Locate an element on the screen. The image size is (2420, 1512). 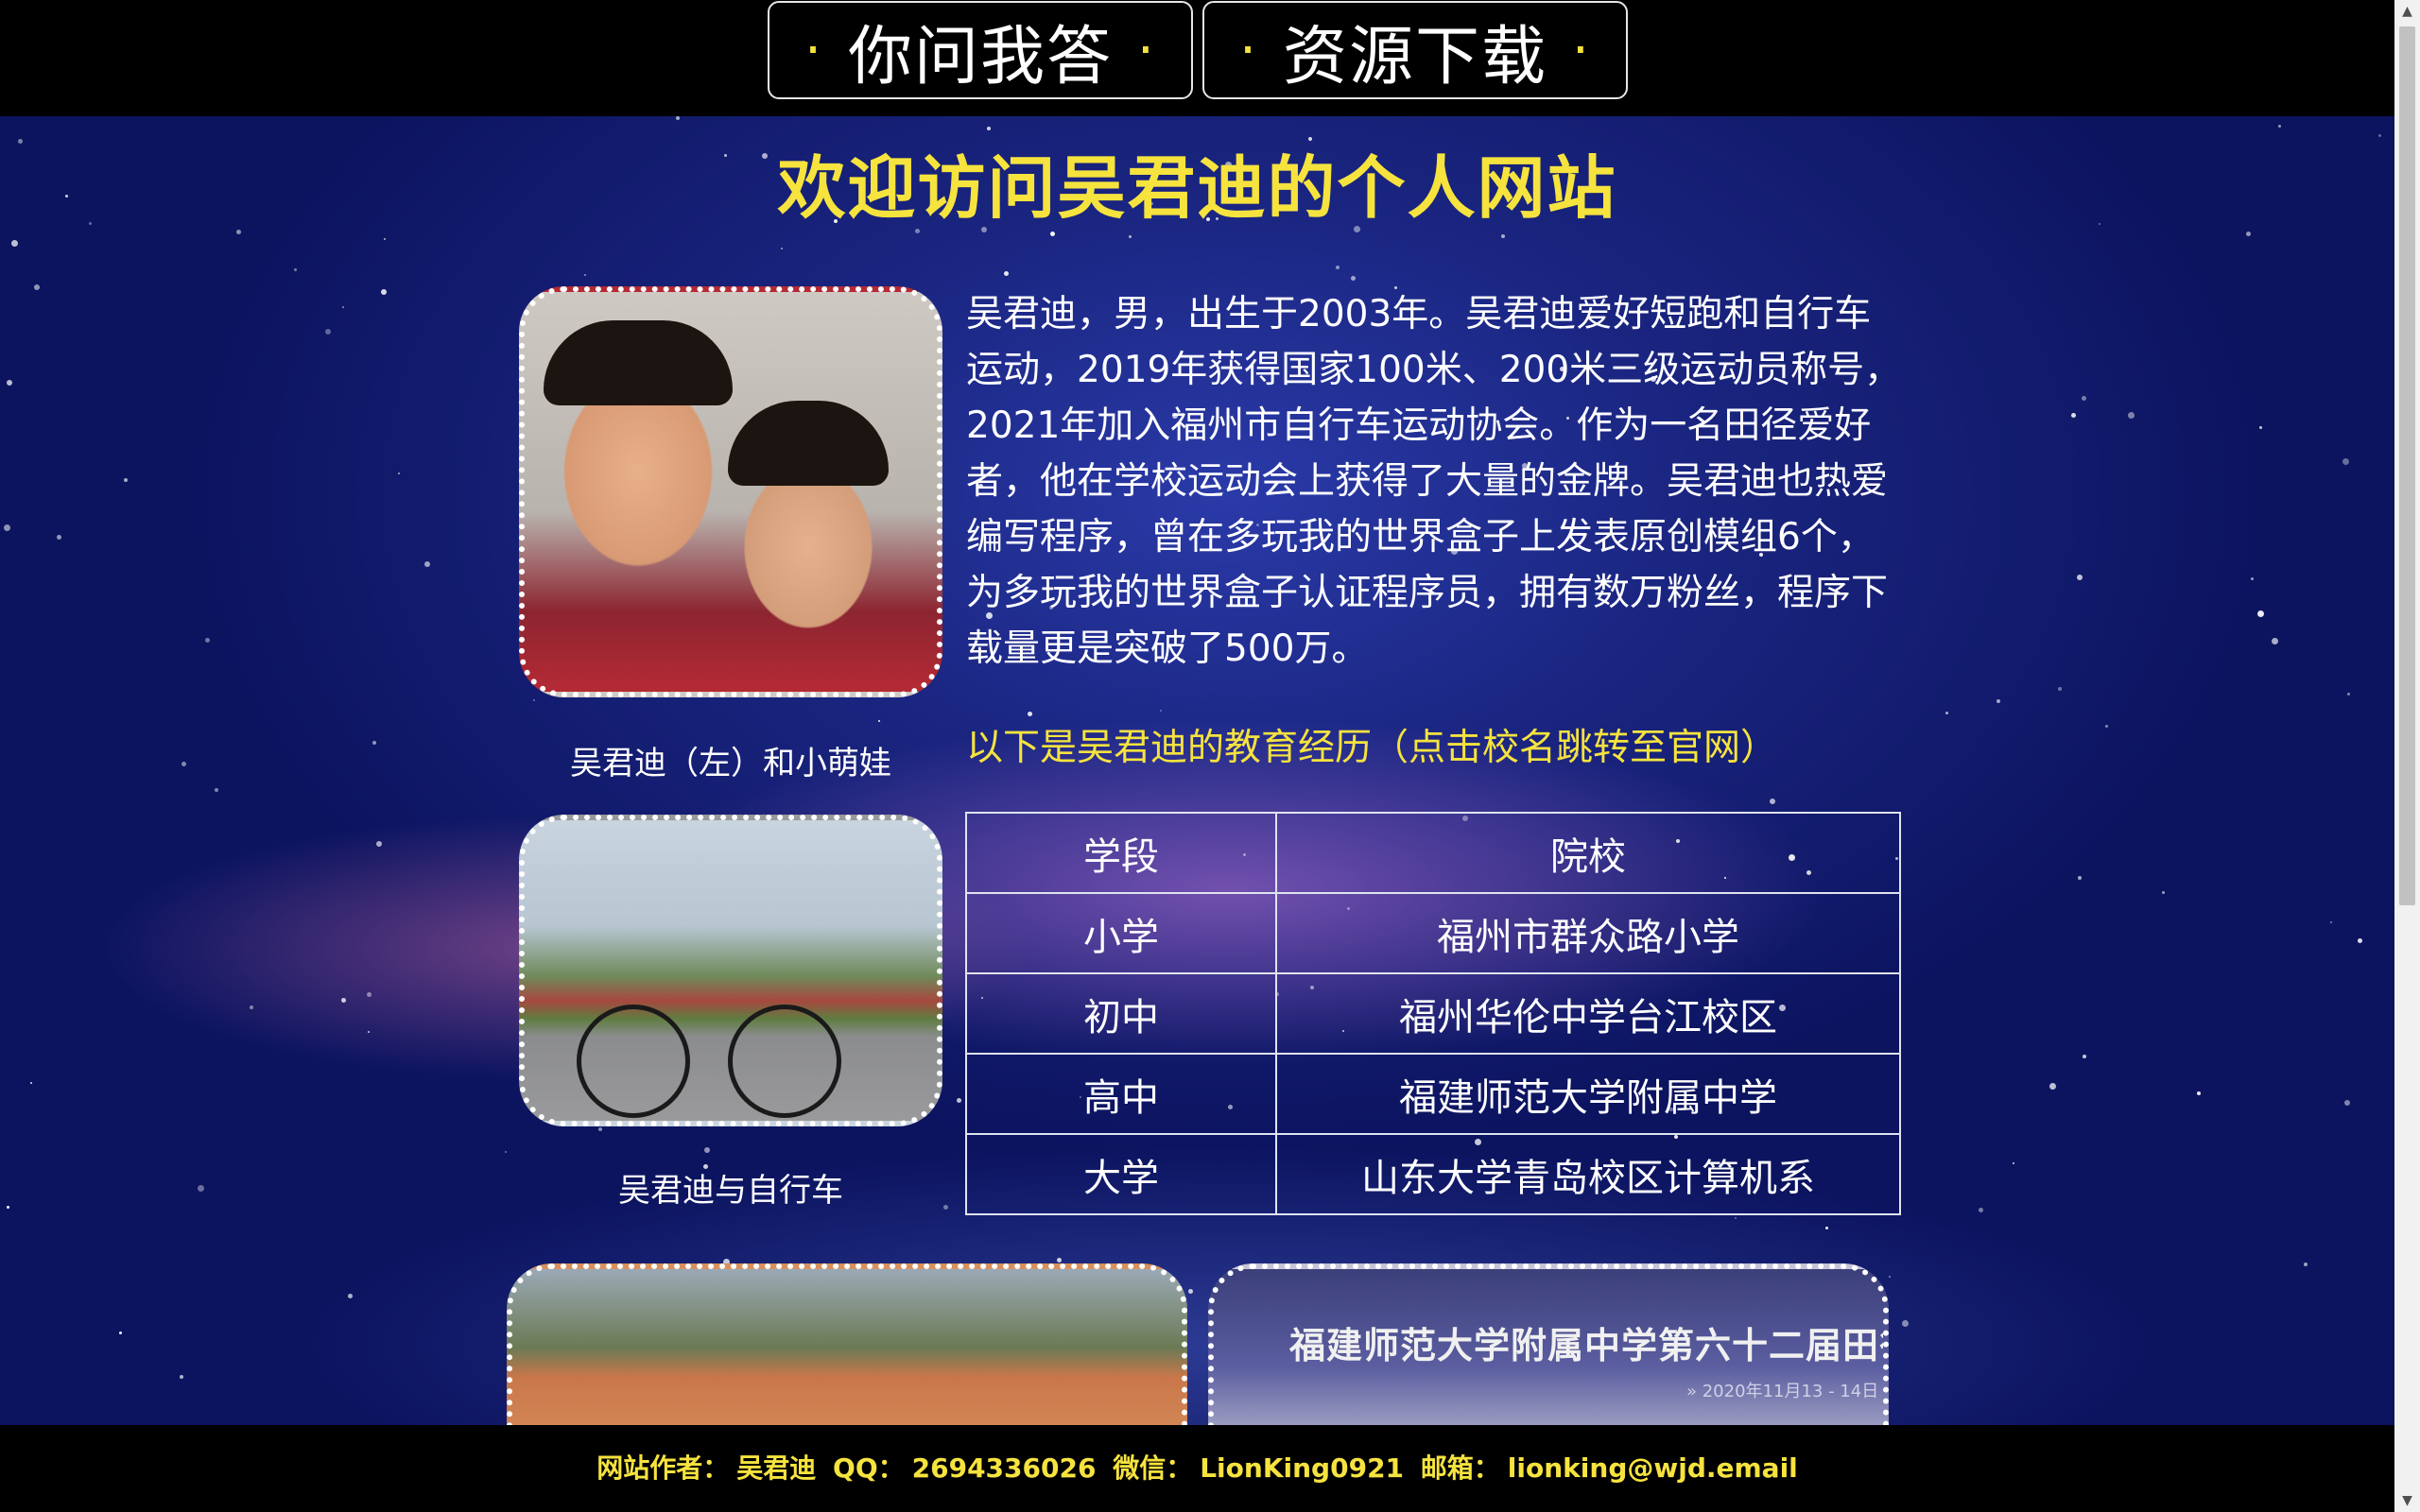
footer-qq-label: QQ： is located at coordinates (869, 1468).